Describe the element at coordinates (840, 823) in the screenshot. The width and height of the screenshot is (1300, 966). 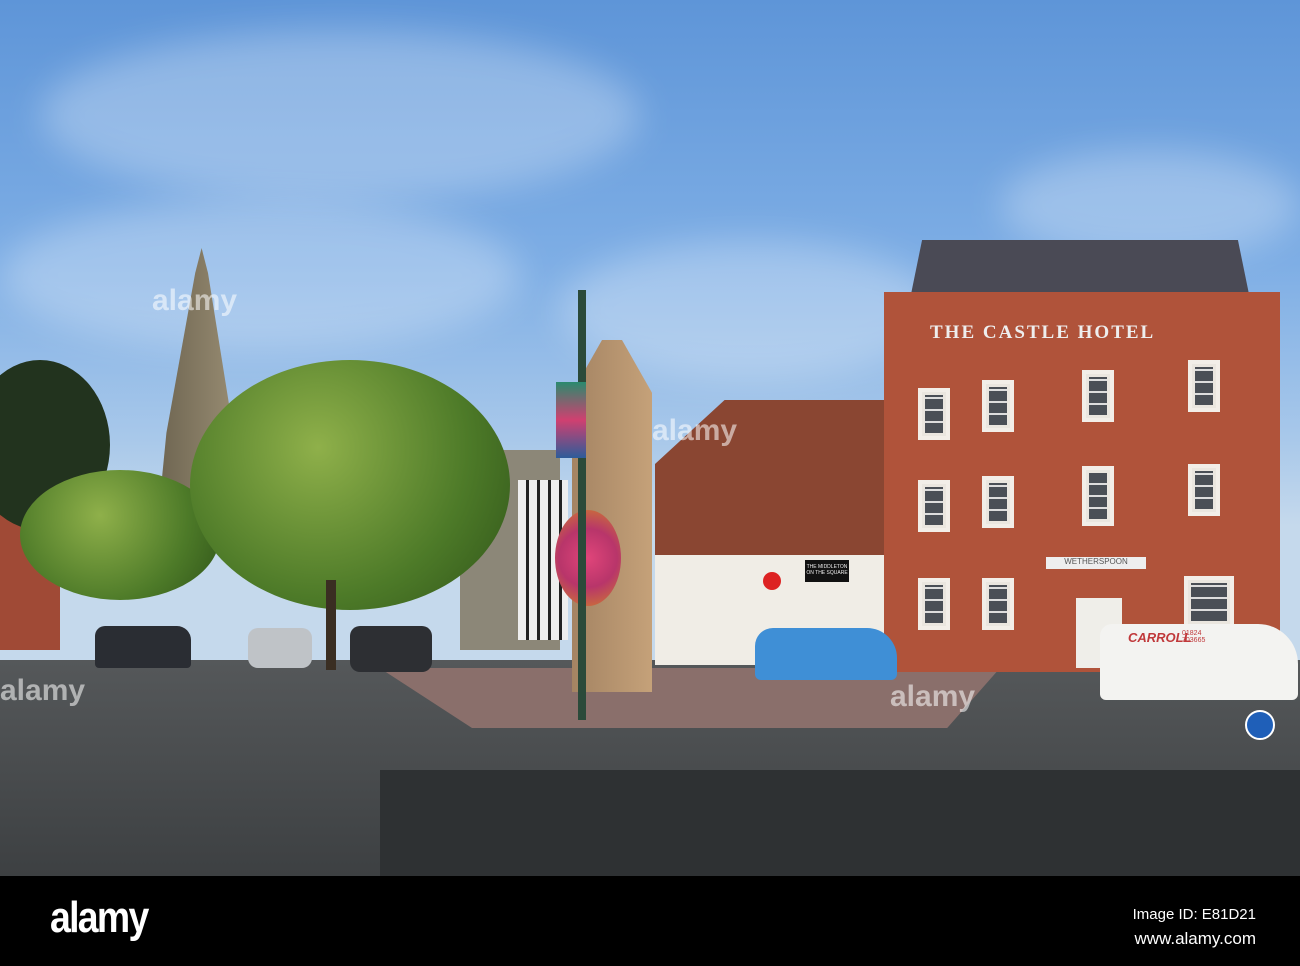
I see `road-shadow` at that location.